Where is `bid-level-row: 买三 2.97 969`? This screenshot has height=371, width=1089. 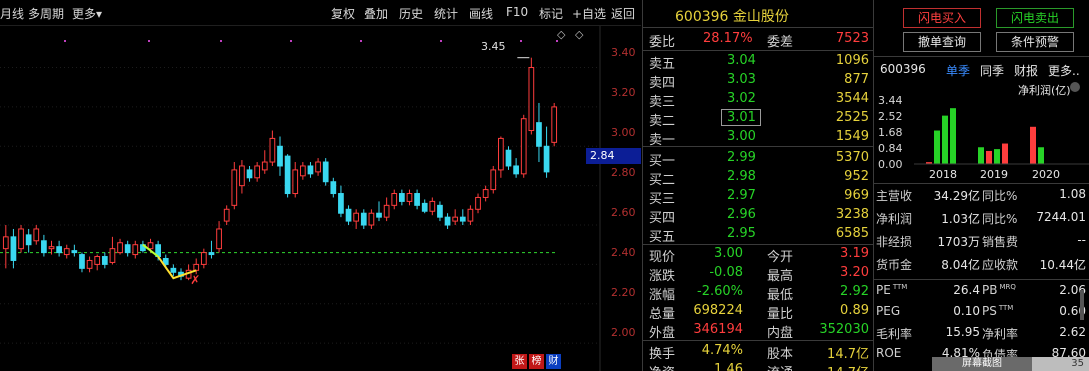 bid-level-row: 买三 2.97 969 is located at coordinates (758, 197).